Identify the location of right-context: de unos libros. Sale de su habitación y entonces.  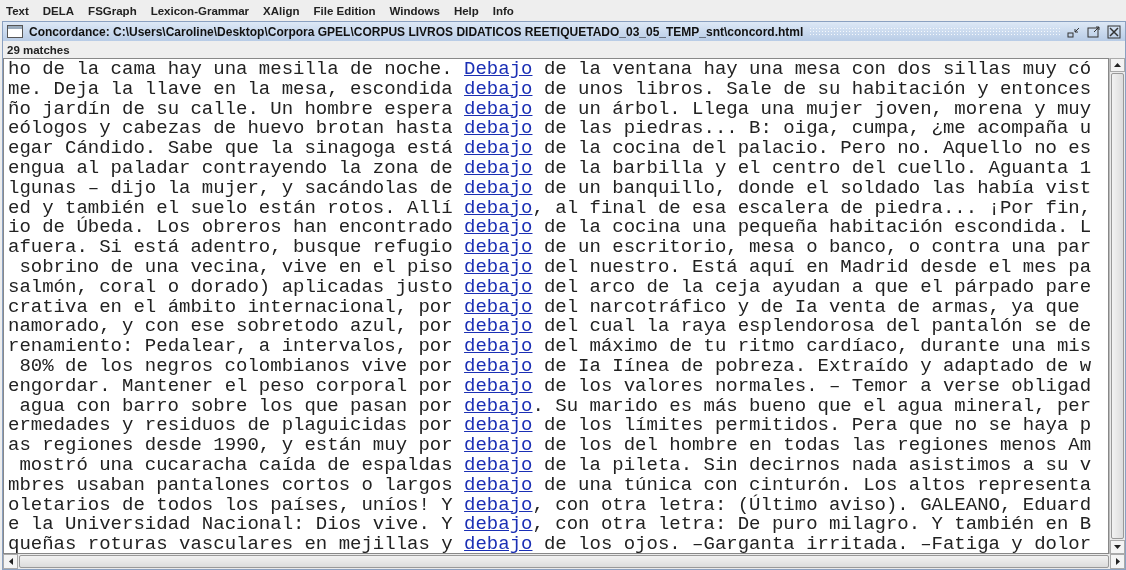
(817, 89).